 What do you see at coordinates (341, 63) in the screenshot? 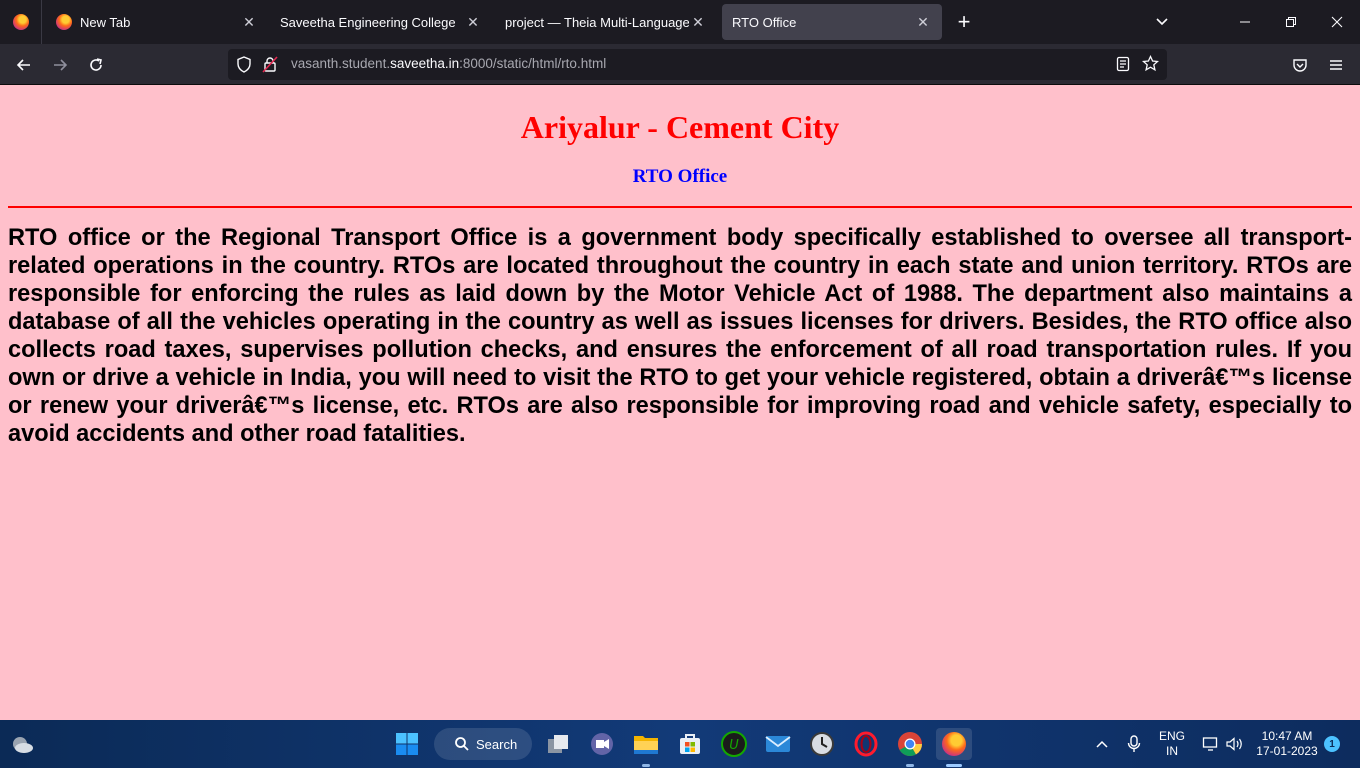
I see `url-subdomain: vasanth.student.` at bounding box center [341, 63].